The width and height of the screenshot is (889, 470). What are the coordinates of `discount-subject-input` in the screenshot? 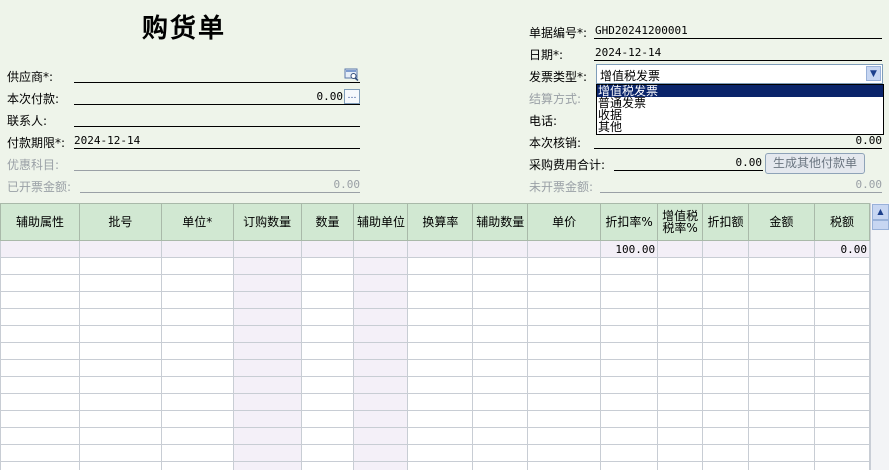 It's located at (217, 163).